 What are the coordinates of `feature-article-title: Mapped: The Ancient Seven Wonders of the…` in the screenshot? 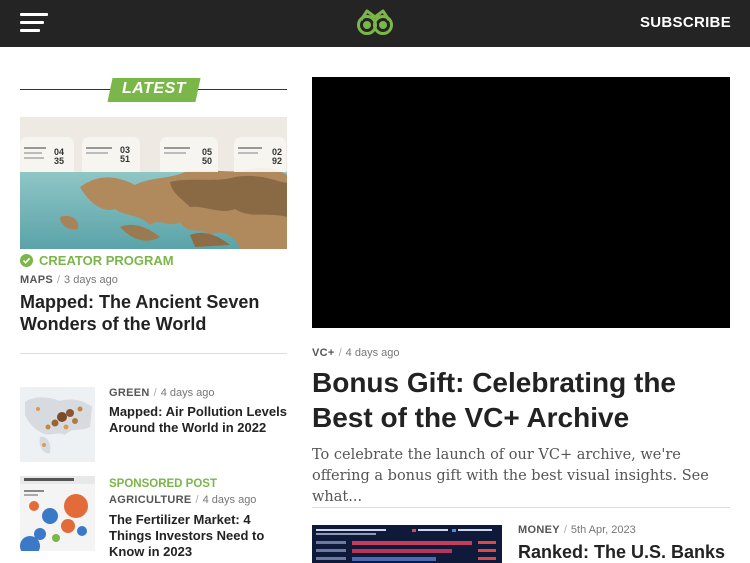 It's located at (140, 313).